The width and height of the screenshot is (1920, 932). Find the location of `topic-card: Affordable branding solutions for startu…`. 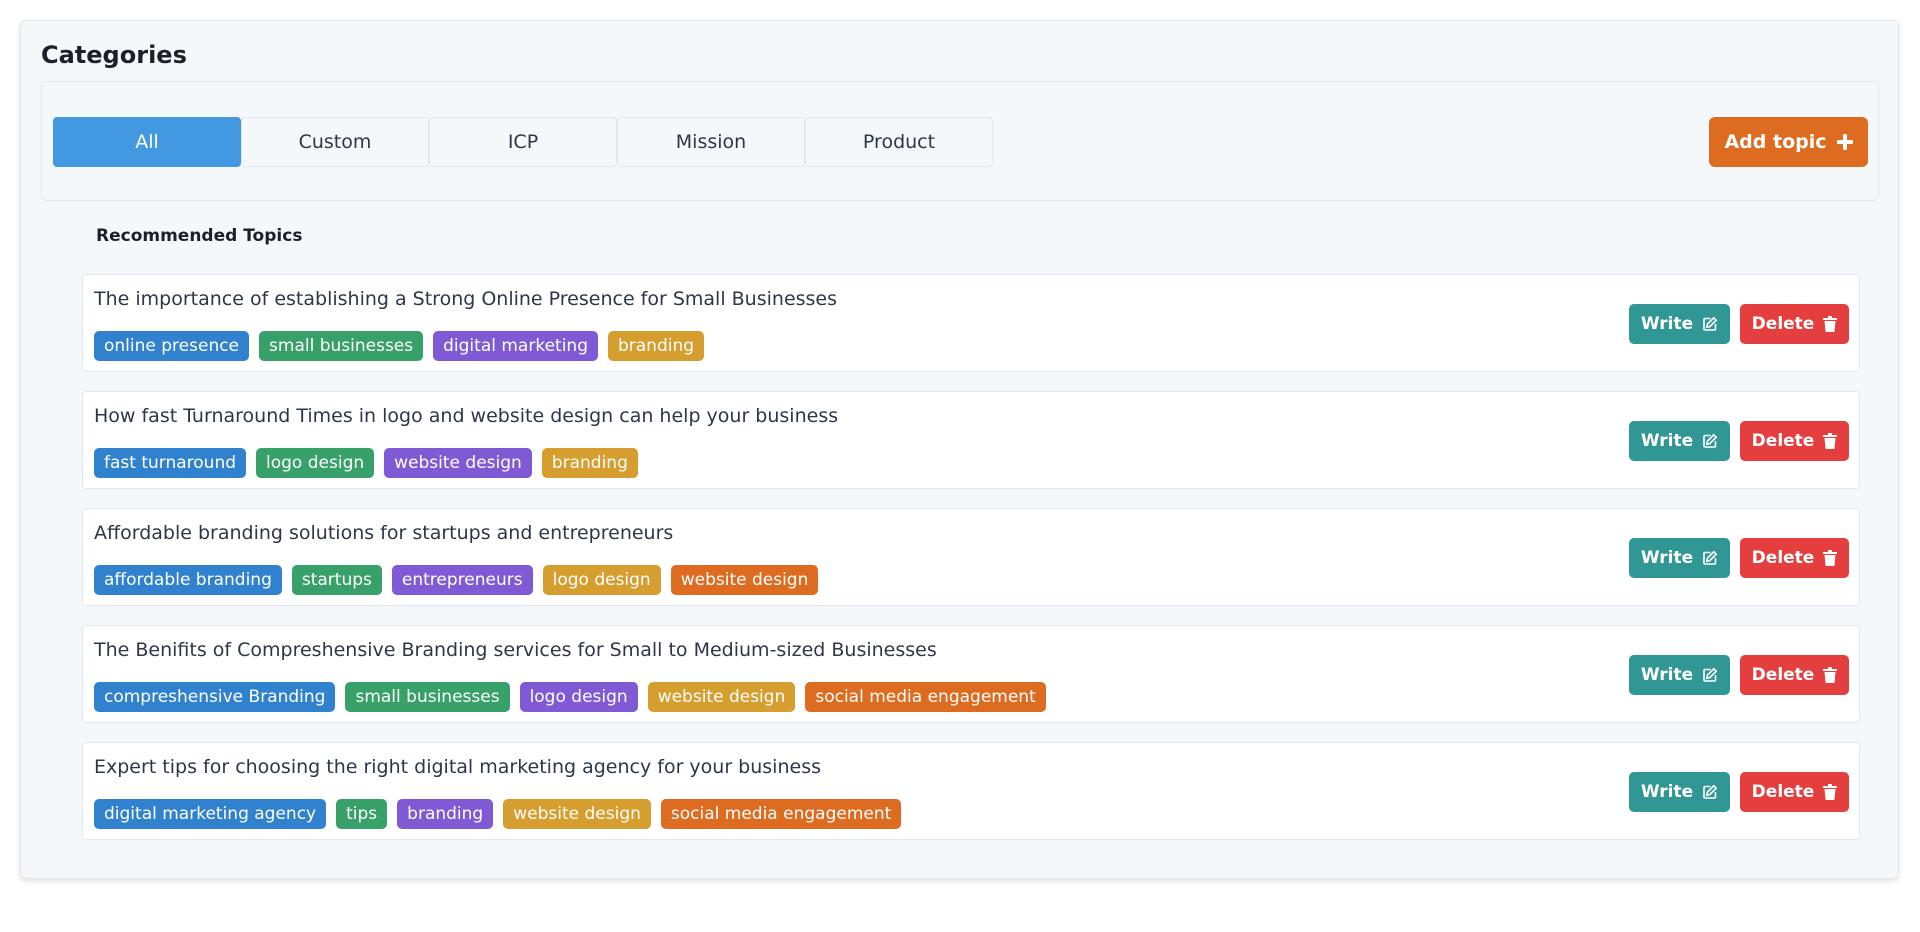

topic-card: Affordable branding solutions for startu… is located at coordinates (971, 557).